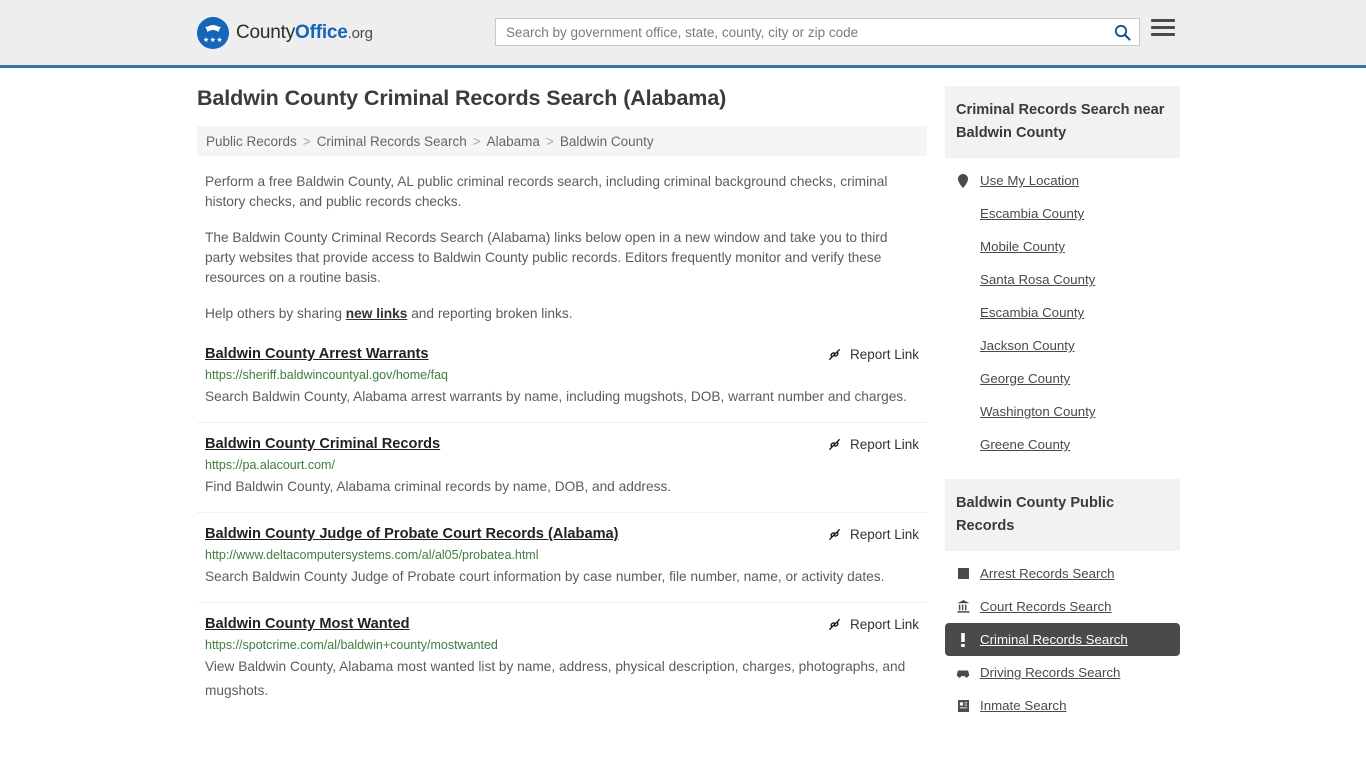  I want to click on site-logo: ★★★ CountyOffice.org, so click(285, 32).